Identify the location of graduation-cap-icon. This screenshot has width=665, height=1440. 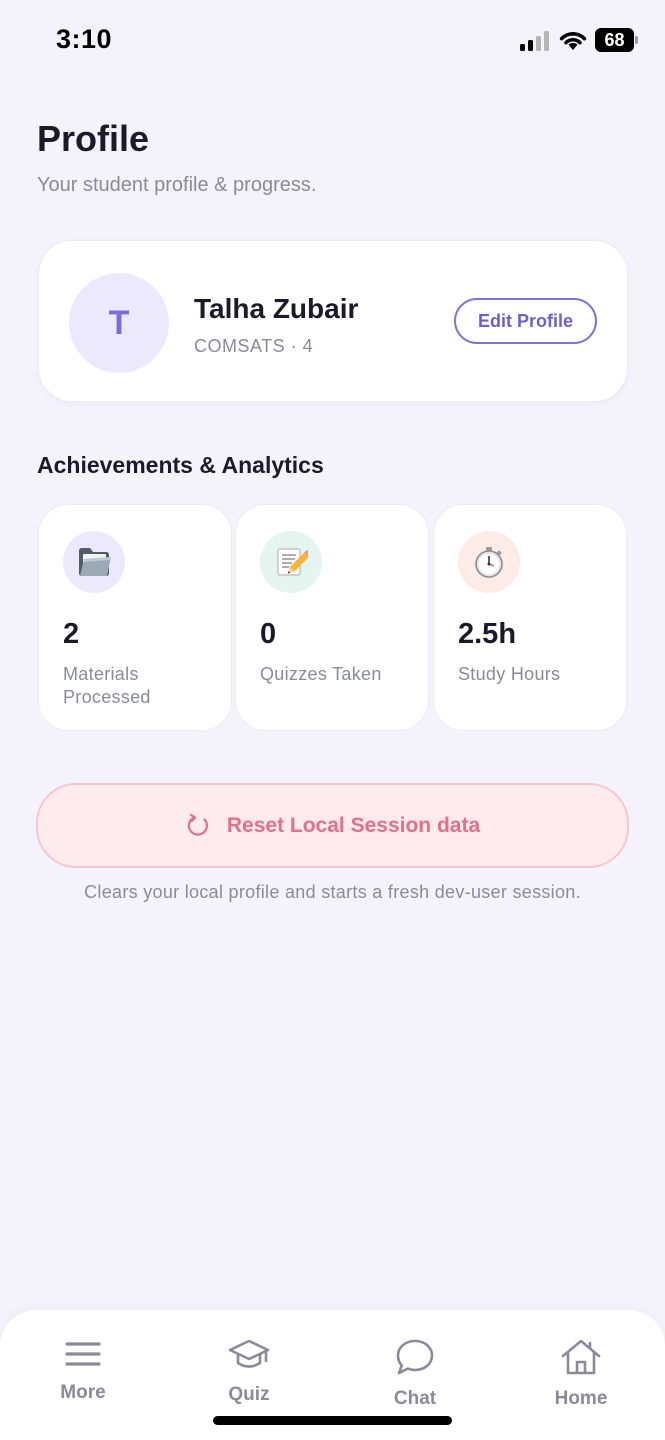
(249, 1353).